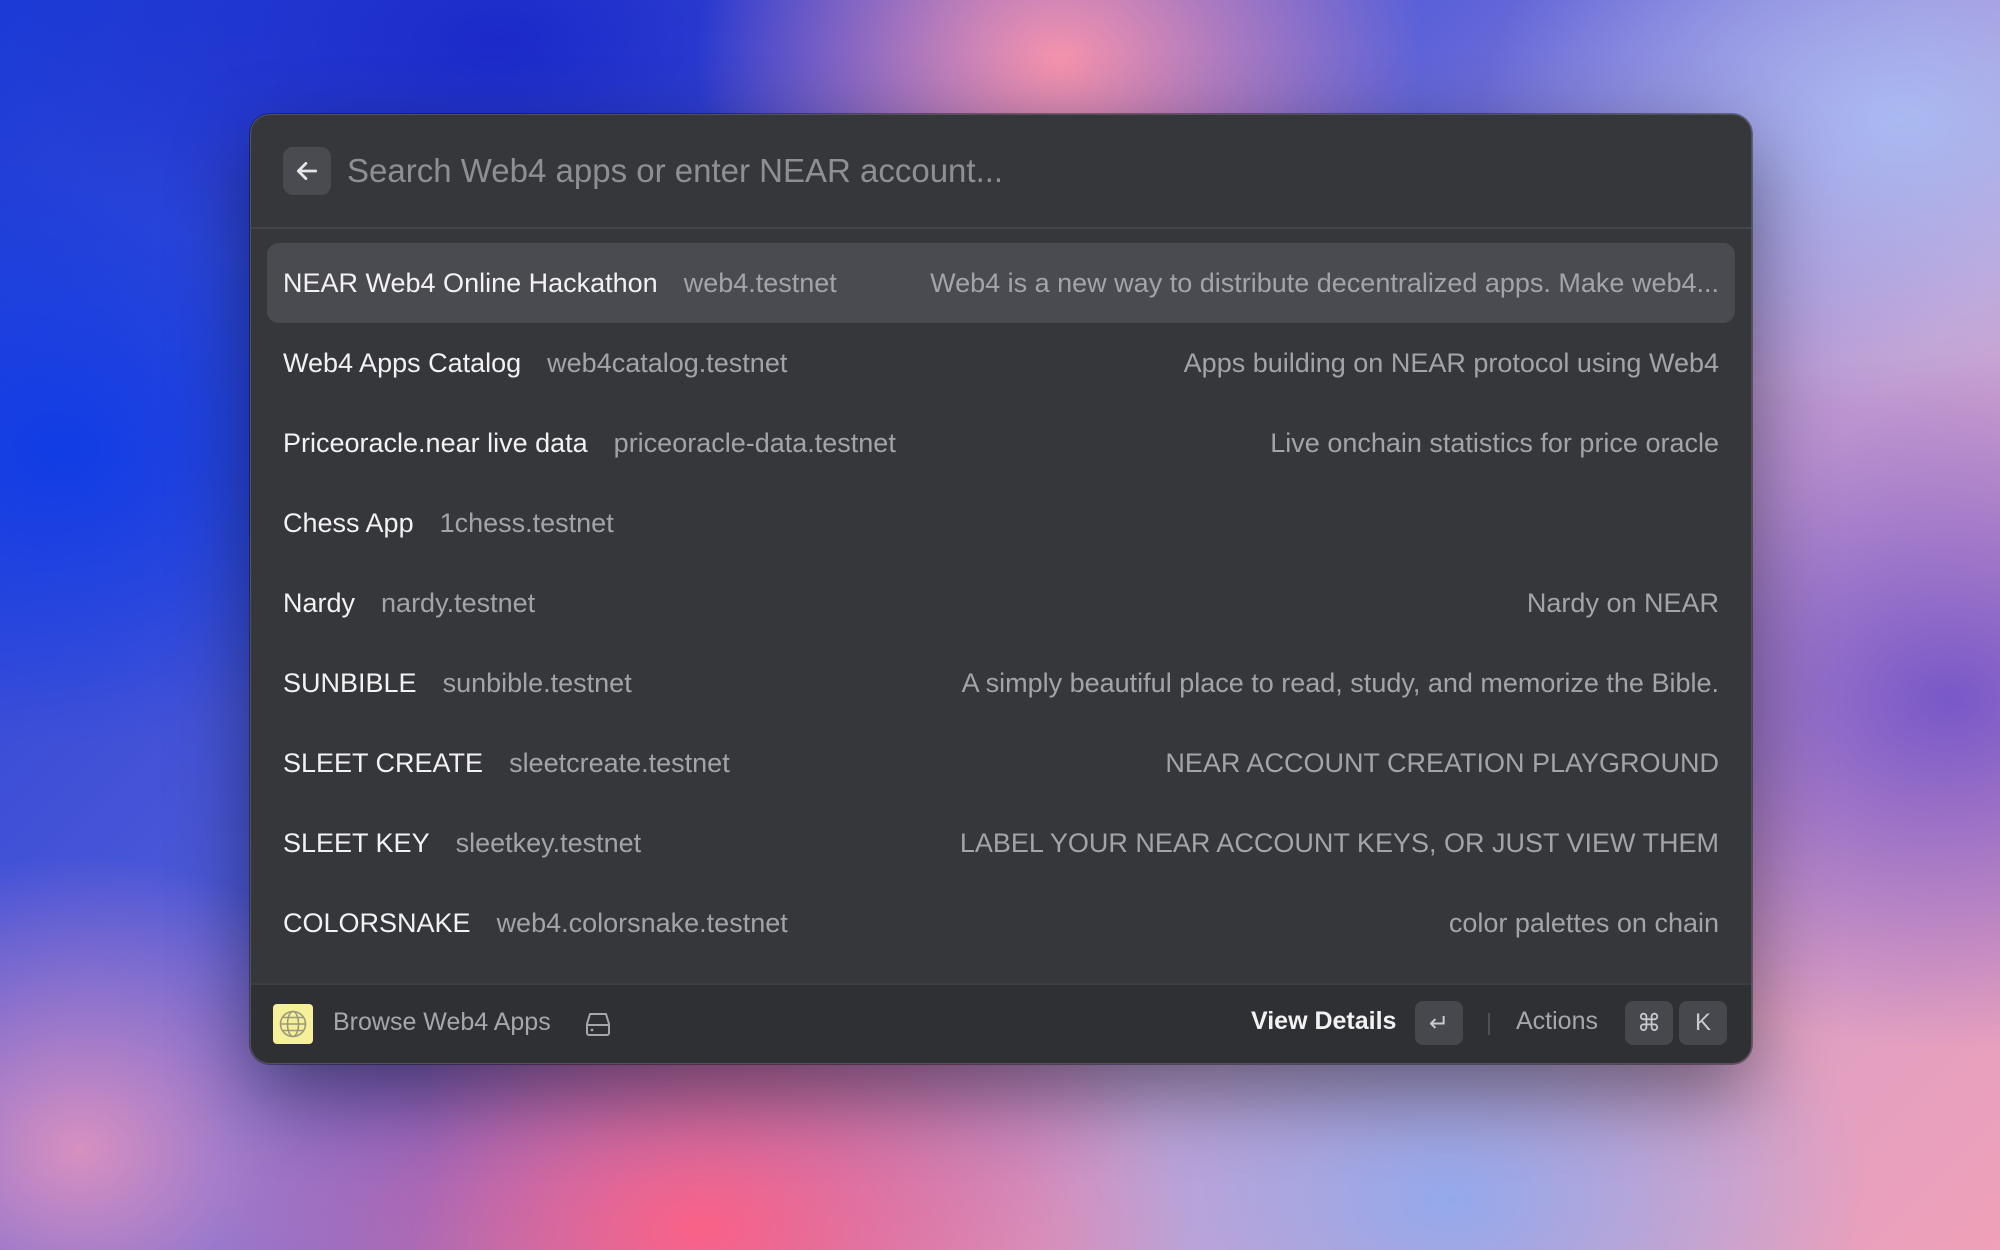 The height and width of the screenshot is (1250, 2000). Describe the element at coordinates (377, 922) in the screenshot. I see `item-title: COLORSNAKE` at that location.